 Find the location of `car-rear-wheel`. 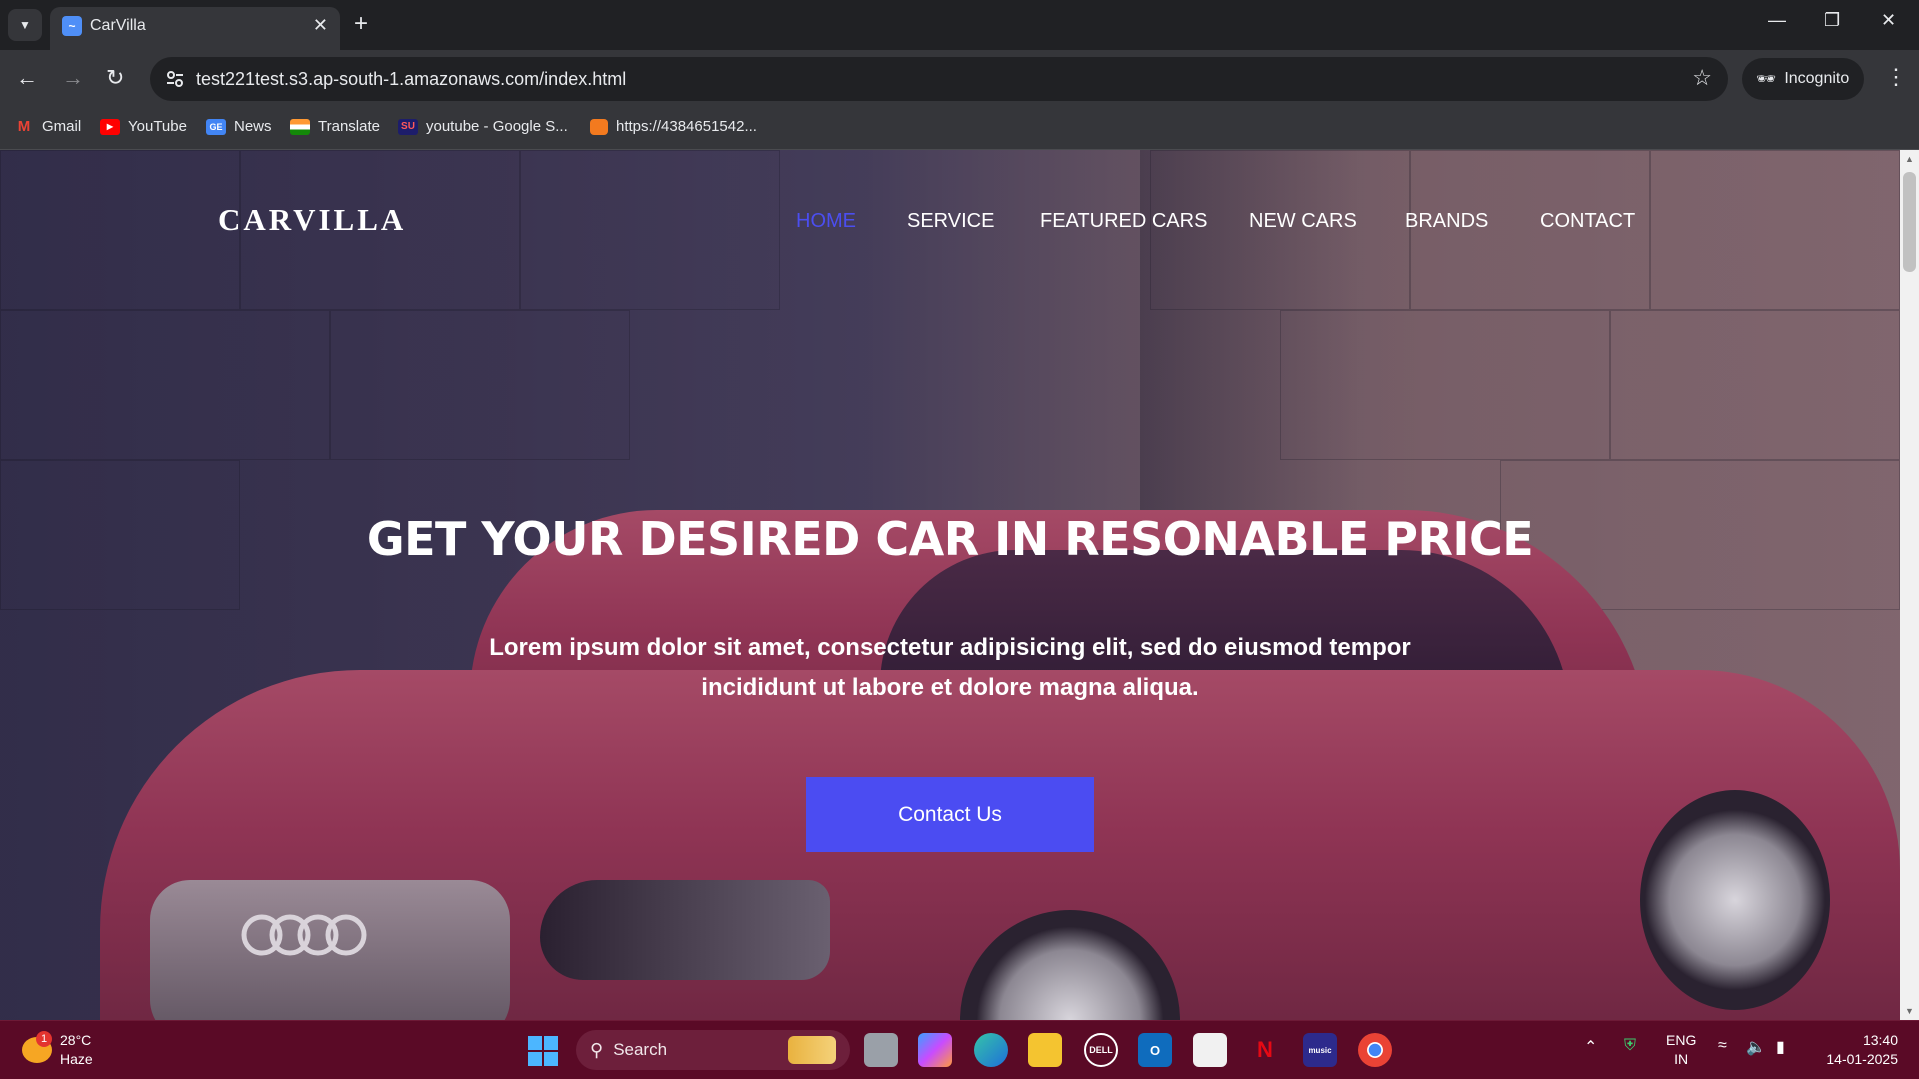

car-rear-wheel is located at coordinates (1735, 900).